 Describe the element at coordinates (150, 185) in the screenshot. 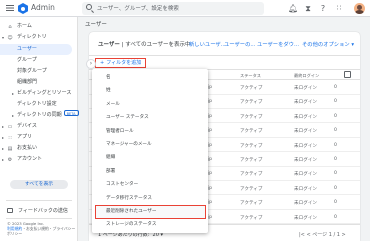

I see `filter-option: コストセンター` at that location.